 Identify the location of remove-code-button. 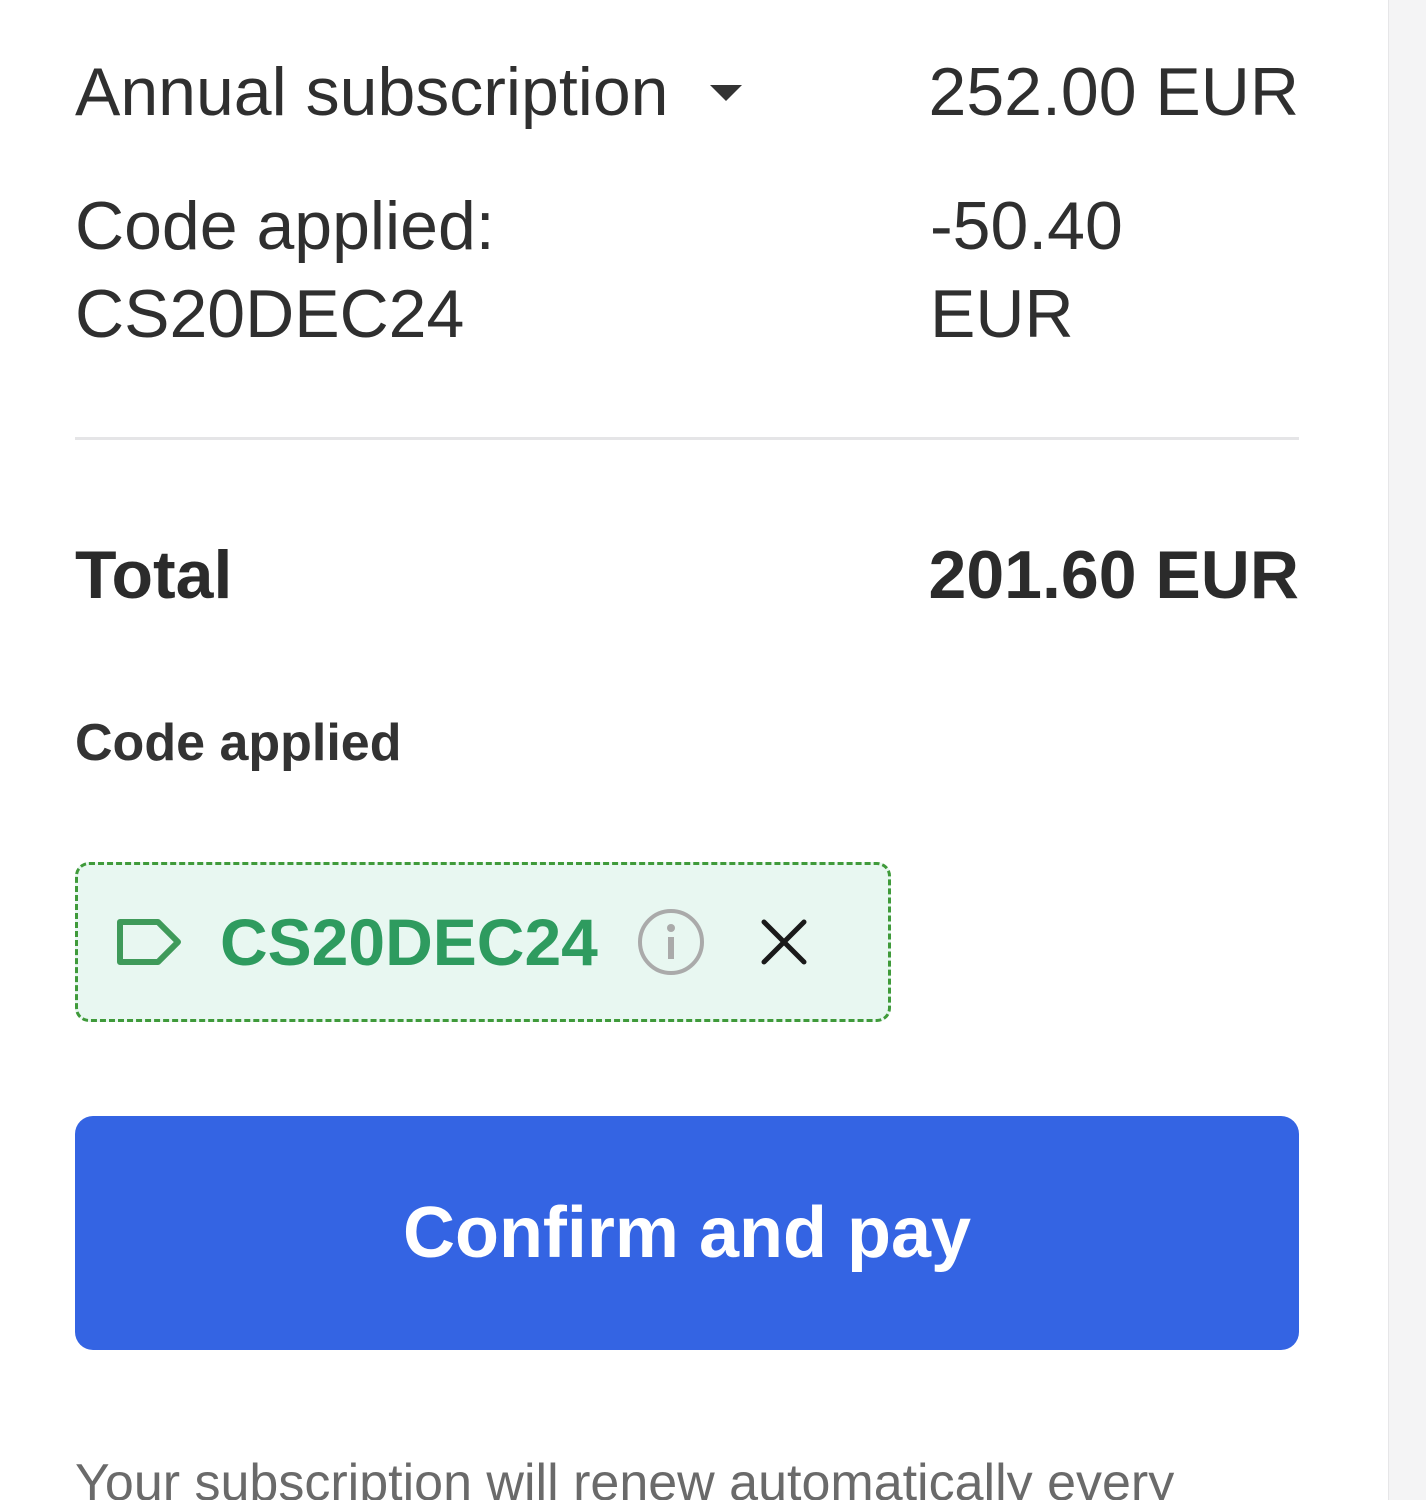
(784, 942).